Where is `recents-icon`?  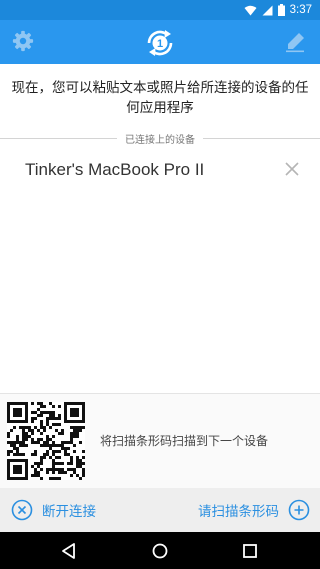
recents-icon is located at coordinates (250, 551).